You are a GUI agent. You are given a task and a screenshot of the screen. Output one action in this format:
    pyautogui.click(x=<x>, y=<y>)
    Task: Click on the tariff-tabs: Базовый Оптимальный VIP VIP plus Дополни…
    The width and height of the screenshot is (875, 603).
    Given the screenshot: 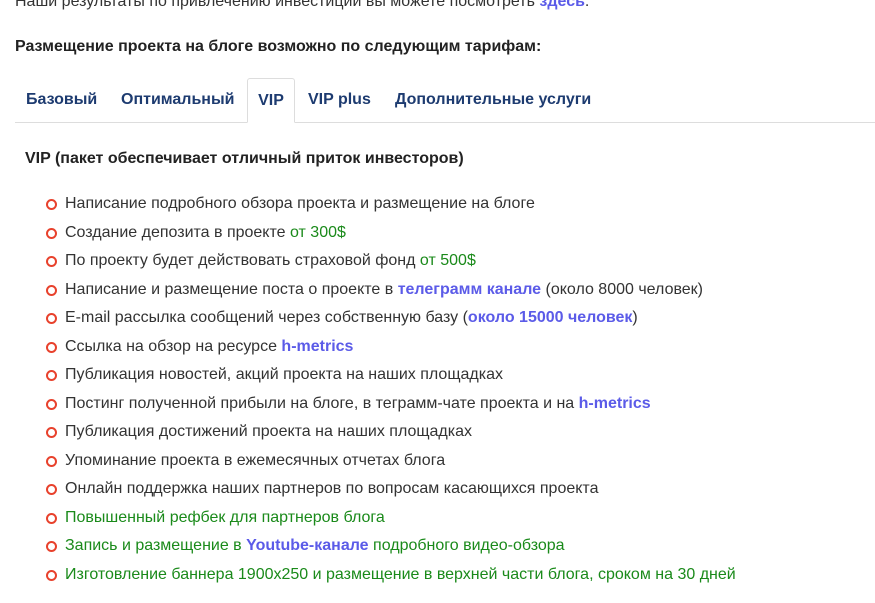 What is the action you would take?
    pyautogui.click(x=445, y=100)
    